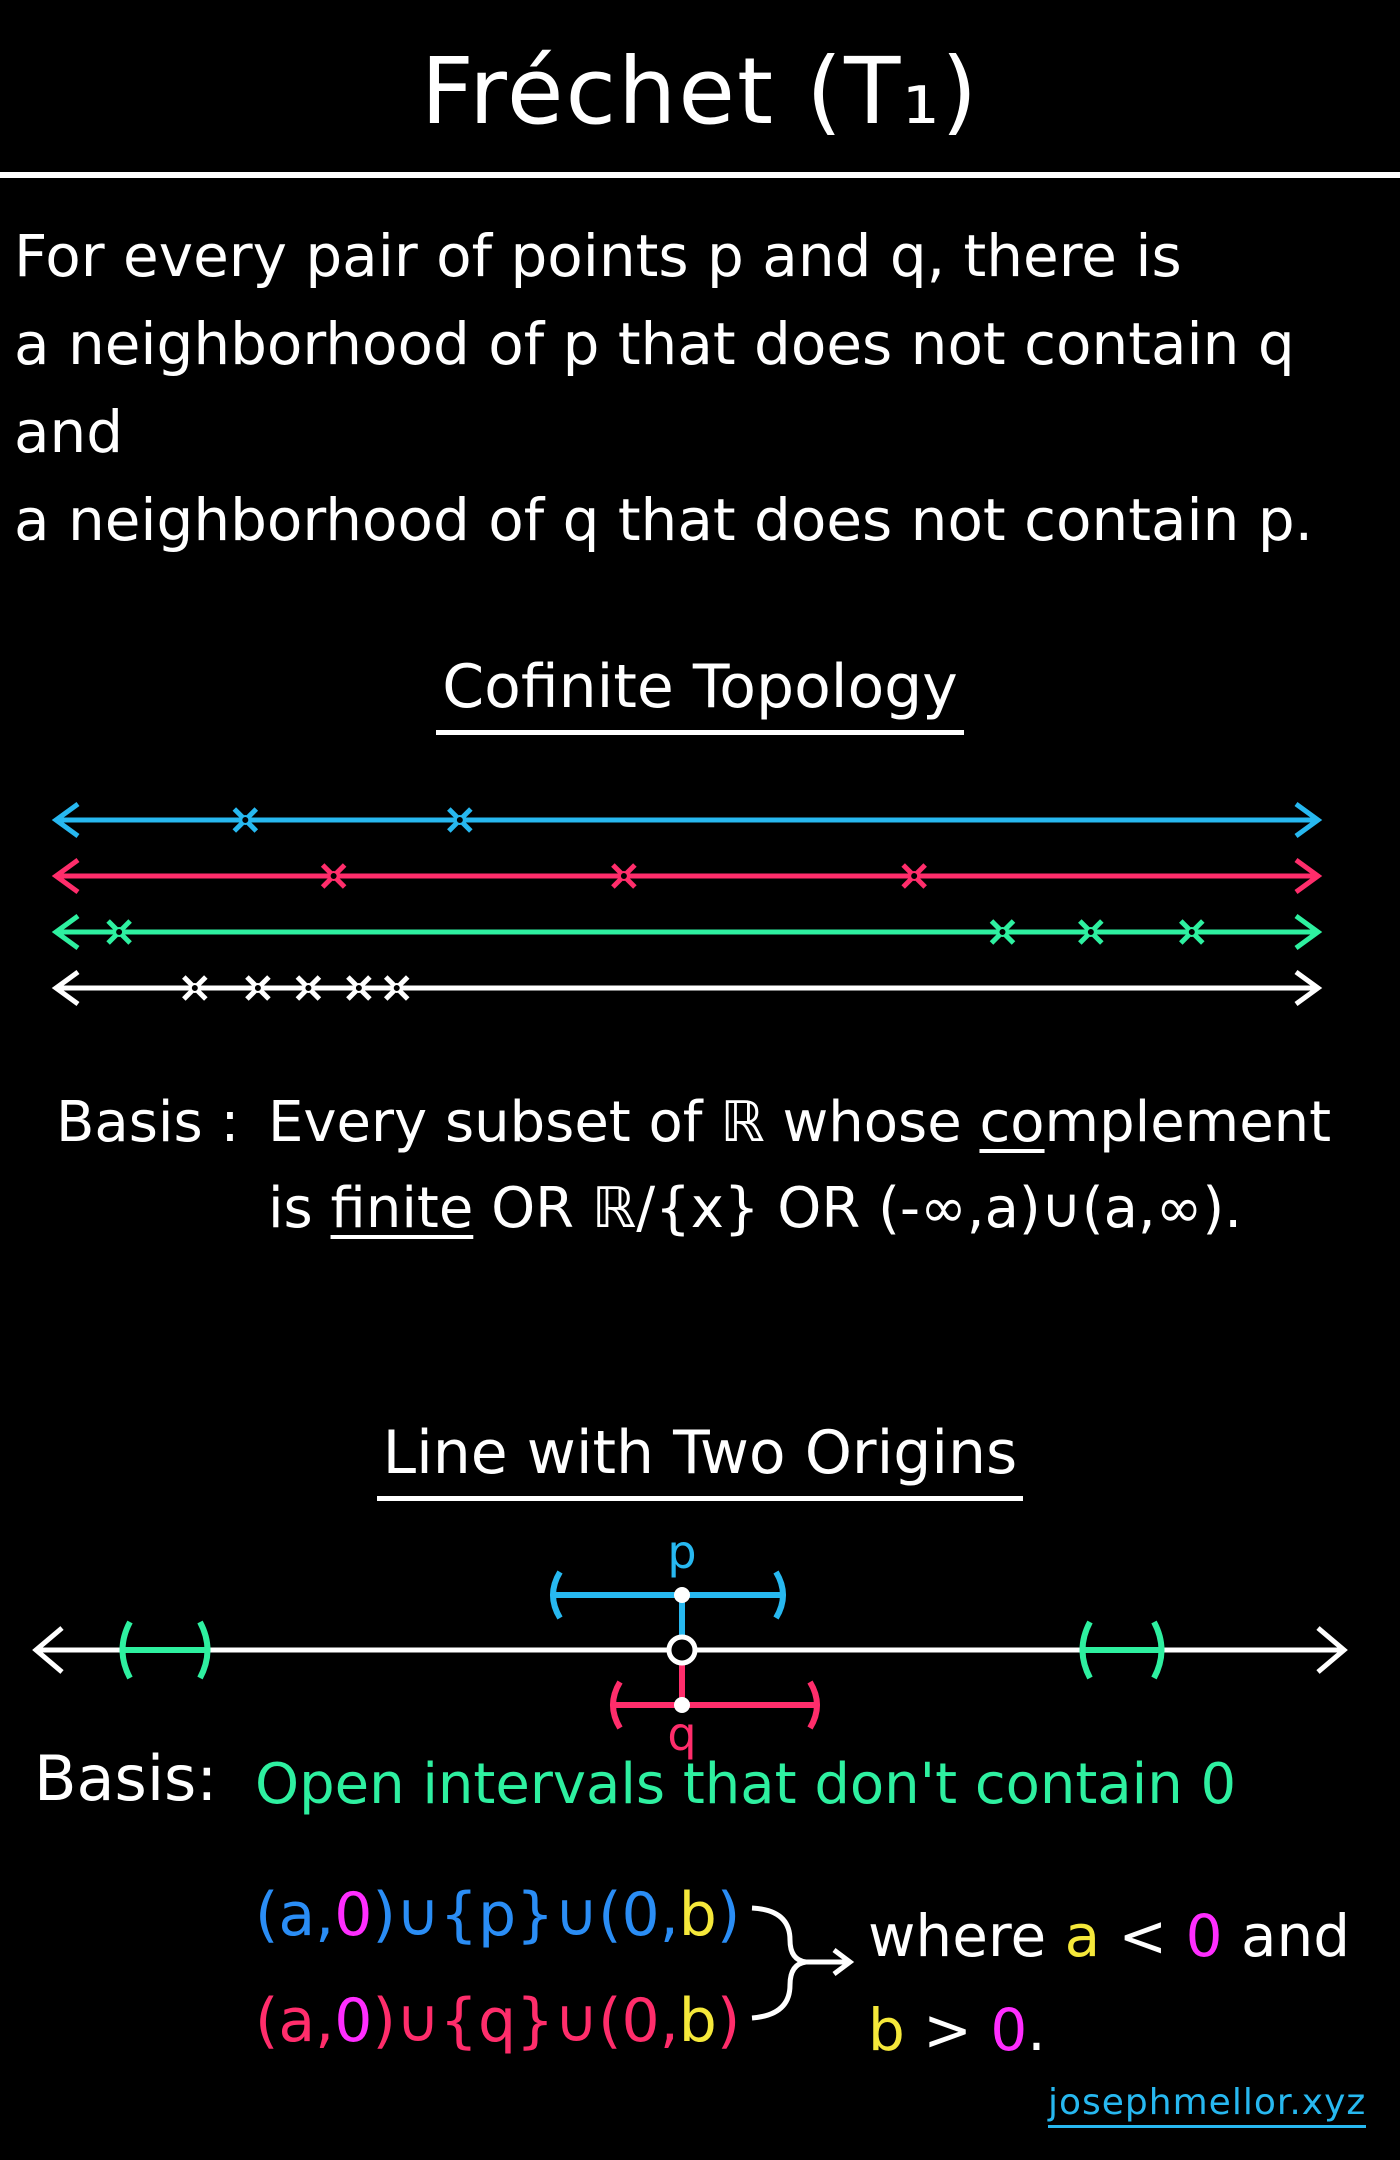 The height and width of the screenshot is (2160, 1400). Describe the element at coordinates (1188, 1122) in the screenshot. I see `cofinite-basis-text-b: mplement` at that location.